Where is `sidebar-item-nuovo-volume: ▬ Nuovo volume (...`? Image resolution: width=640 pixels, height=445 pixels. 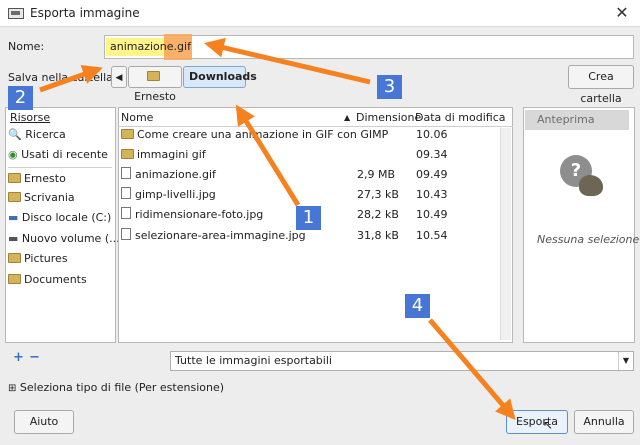 sidebar-item-nuovo-volume: ▬ Nuovo volume (... is located at coordinates (64, 239).